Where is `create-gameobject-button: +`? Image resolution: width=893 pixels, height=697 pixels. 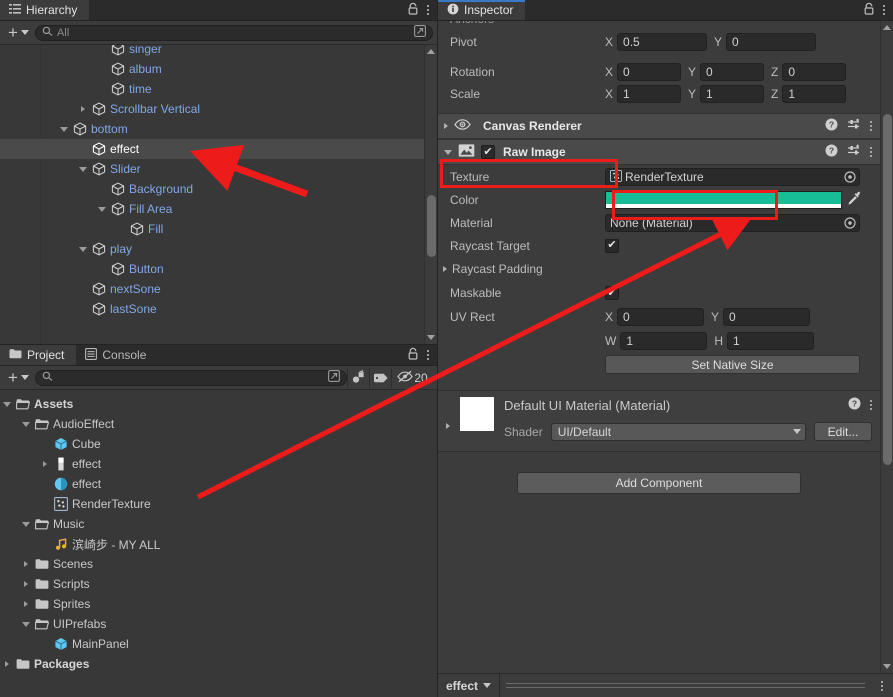 create-gameobject-button: + is located at coordinates (19, 32).